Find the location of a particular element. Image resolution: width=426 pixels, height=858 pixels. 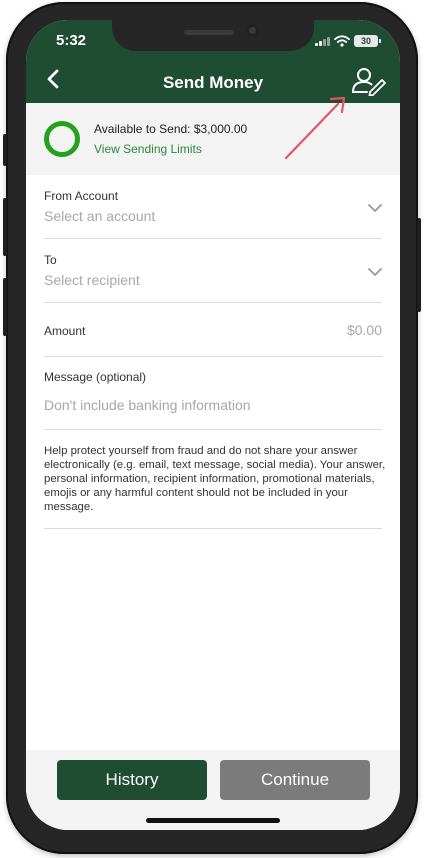

app-header: 5:32 30 Send Money is located at coordinates (213, 61).